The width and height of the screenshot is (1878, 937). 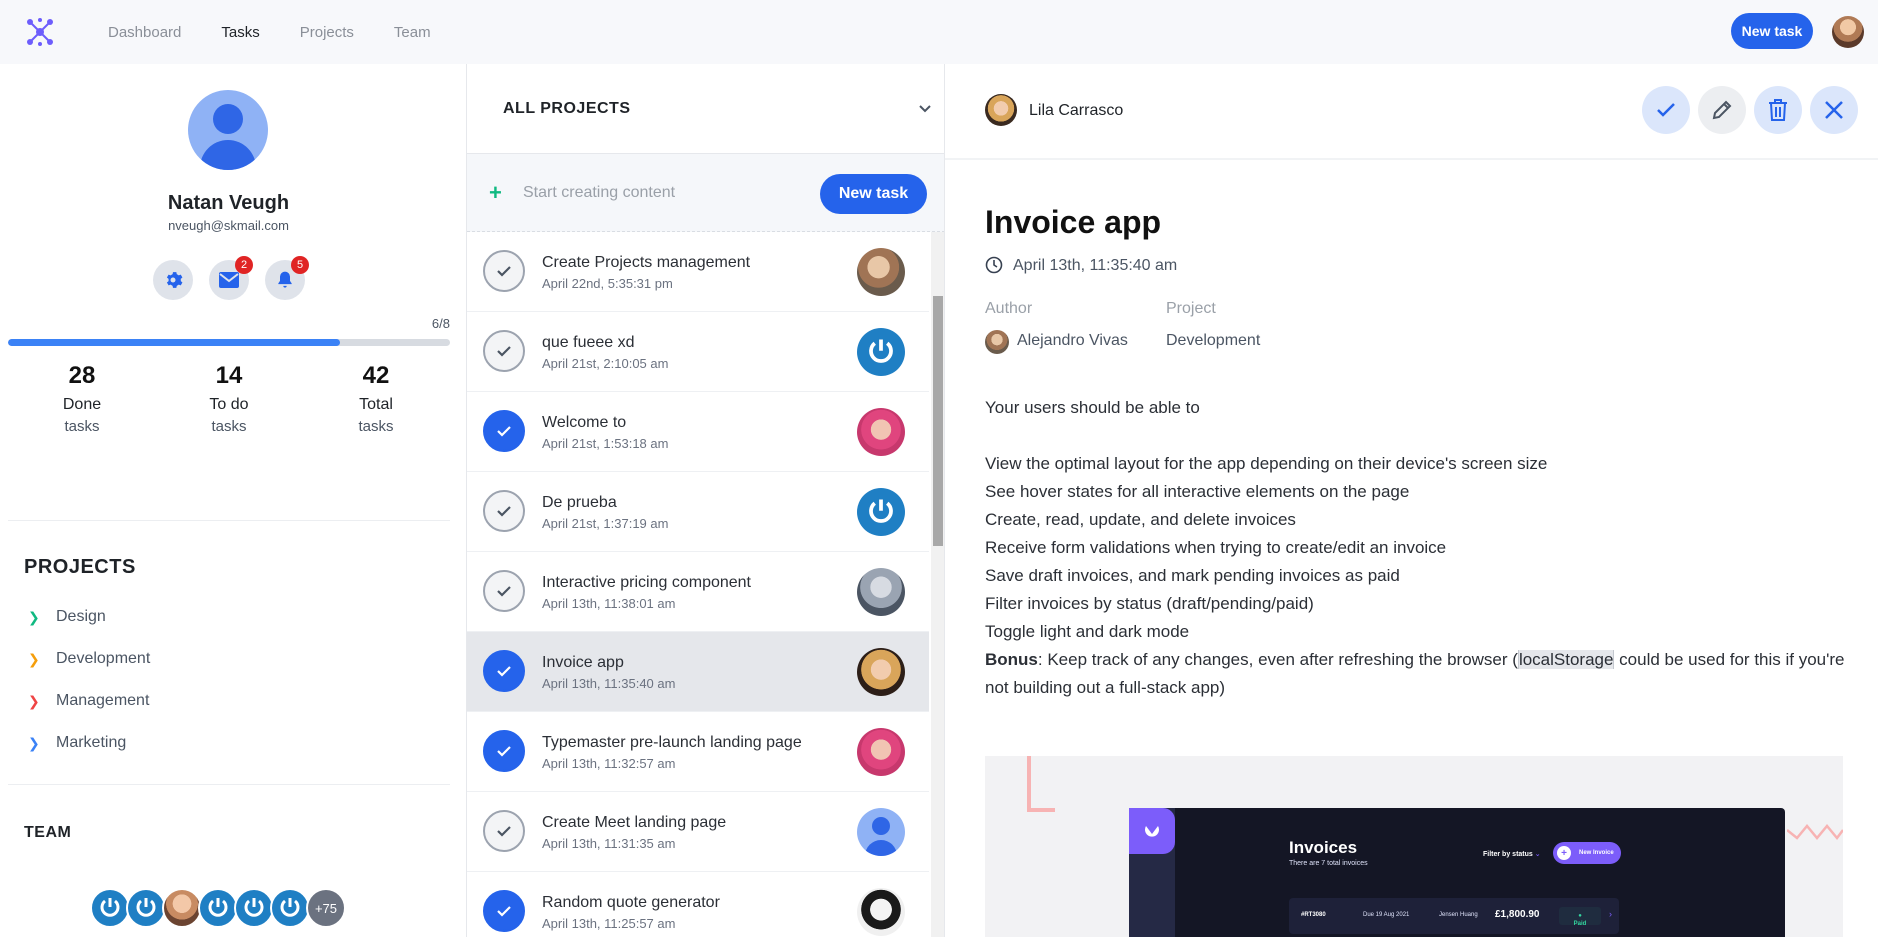 I want to click on bonus-label: Bonus, so click(x=1011, y=659).